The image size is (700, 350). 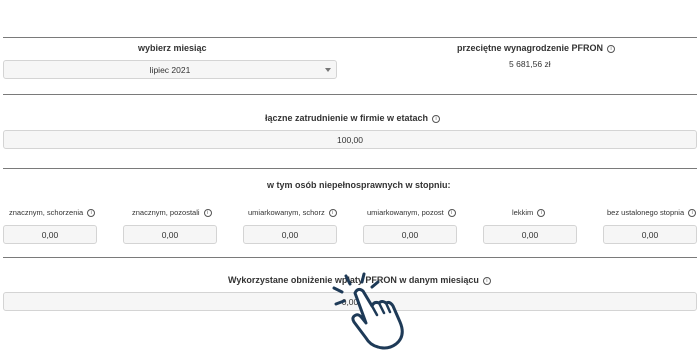 I want to click on employment-label: łączne zatrudnienie w firmie w etatach i, so click(x=353, y=118).